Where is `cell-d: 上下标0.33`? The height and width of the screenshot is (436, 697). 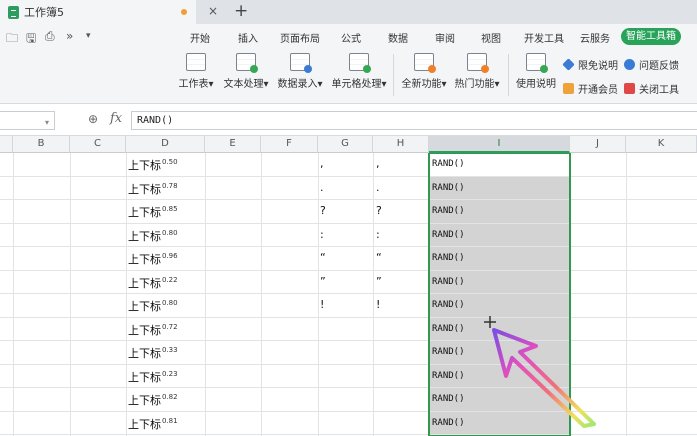 cell-d: 上下标0.33 is located at coordinates (153, 353).